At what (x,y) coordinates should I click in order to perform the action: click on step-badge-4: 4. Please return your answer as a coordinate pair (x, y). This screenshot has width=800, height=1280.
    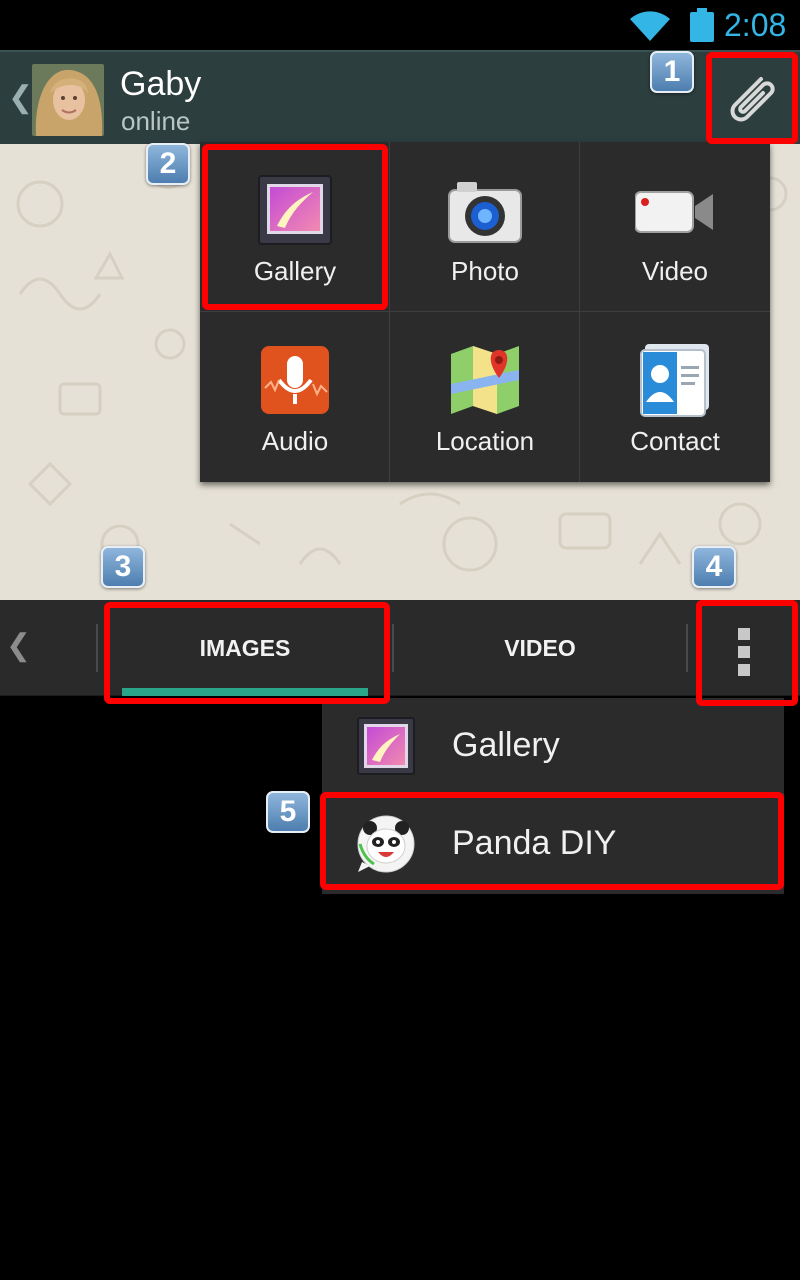
    Looking at the image, I should click on (714, 567).